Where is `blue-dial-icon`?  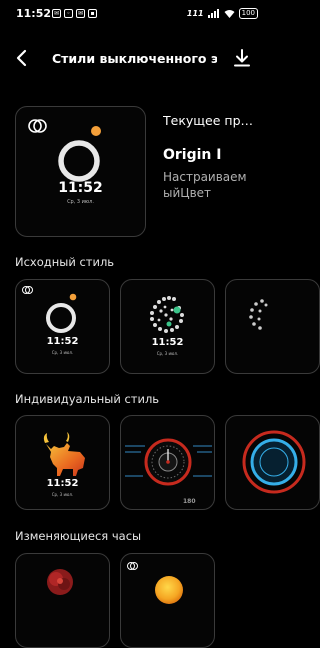
blue-dial-icon is located at coordinates (274, 462).